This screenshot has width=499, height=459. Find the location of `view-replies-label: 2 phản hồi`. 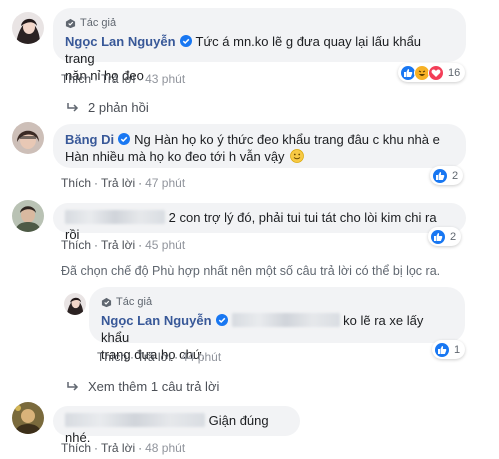

view-replies-label: 2 phản hồi is located at coordinates (118, 107).